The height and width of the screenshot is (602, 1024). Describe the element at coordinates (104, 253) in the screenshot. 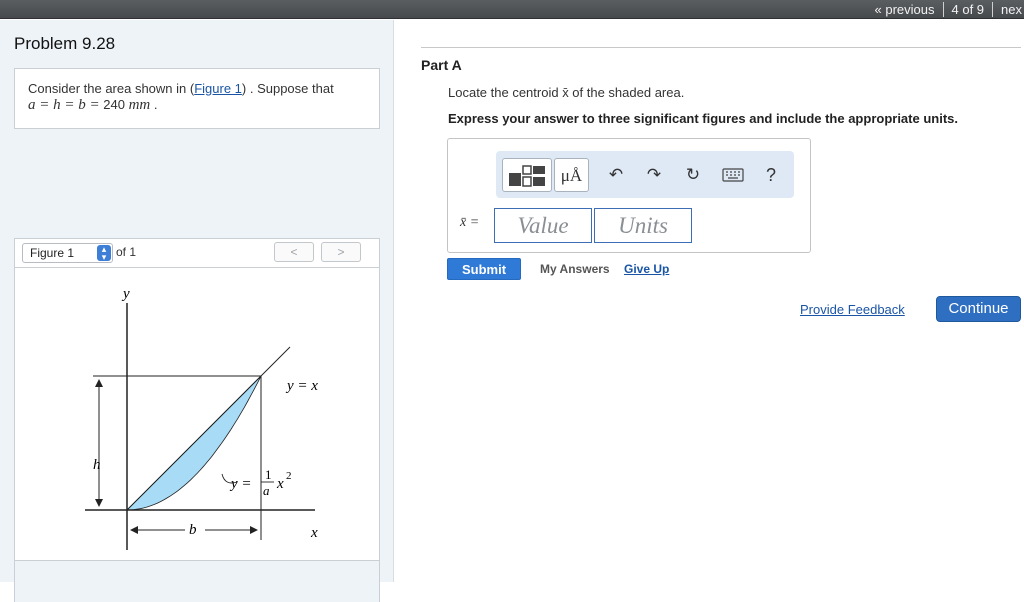

I see `select-arrows-icon: ▴ ▾` at that location.